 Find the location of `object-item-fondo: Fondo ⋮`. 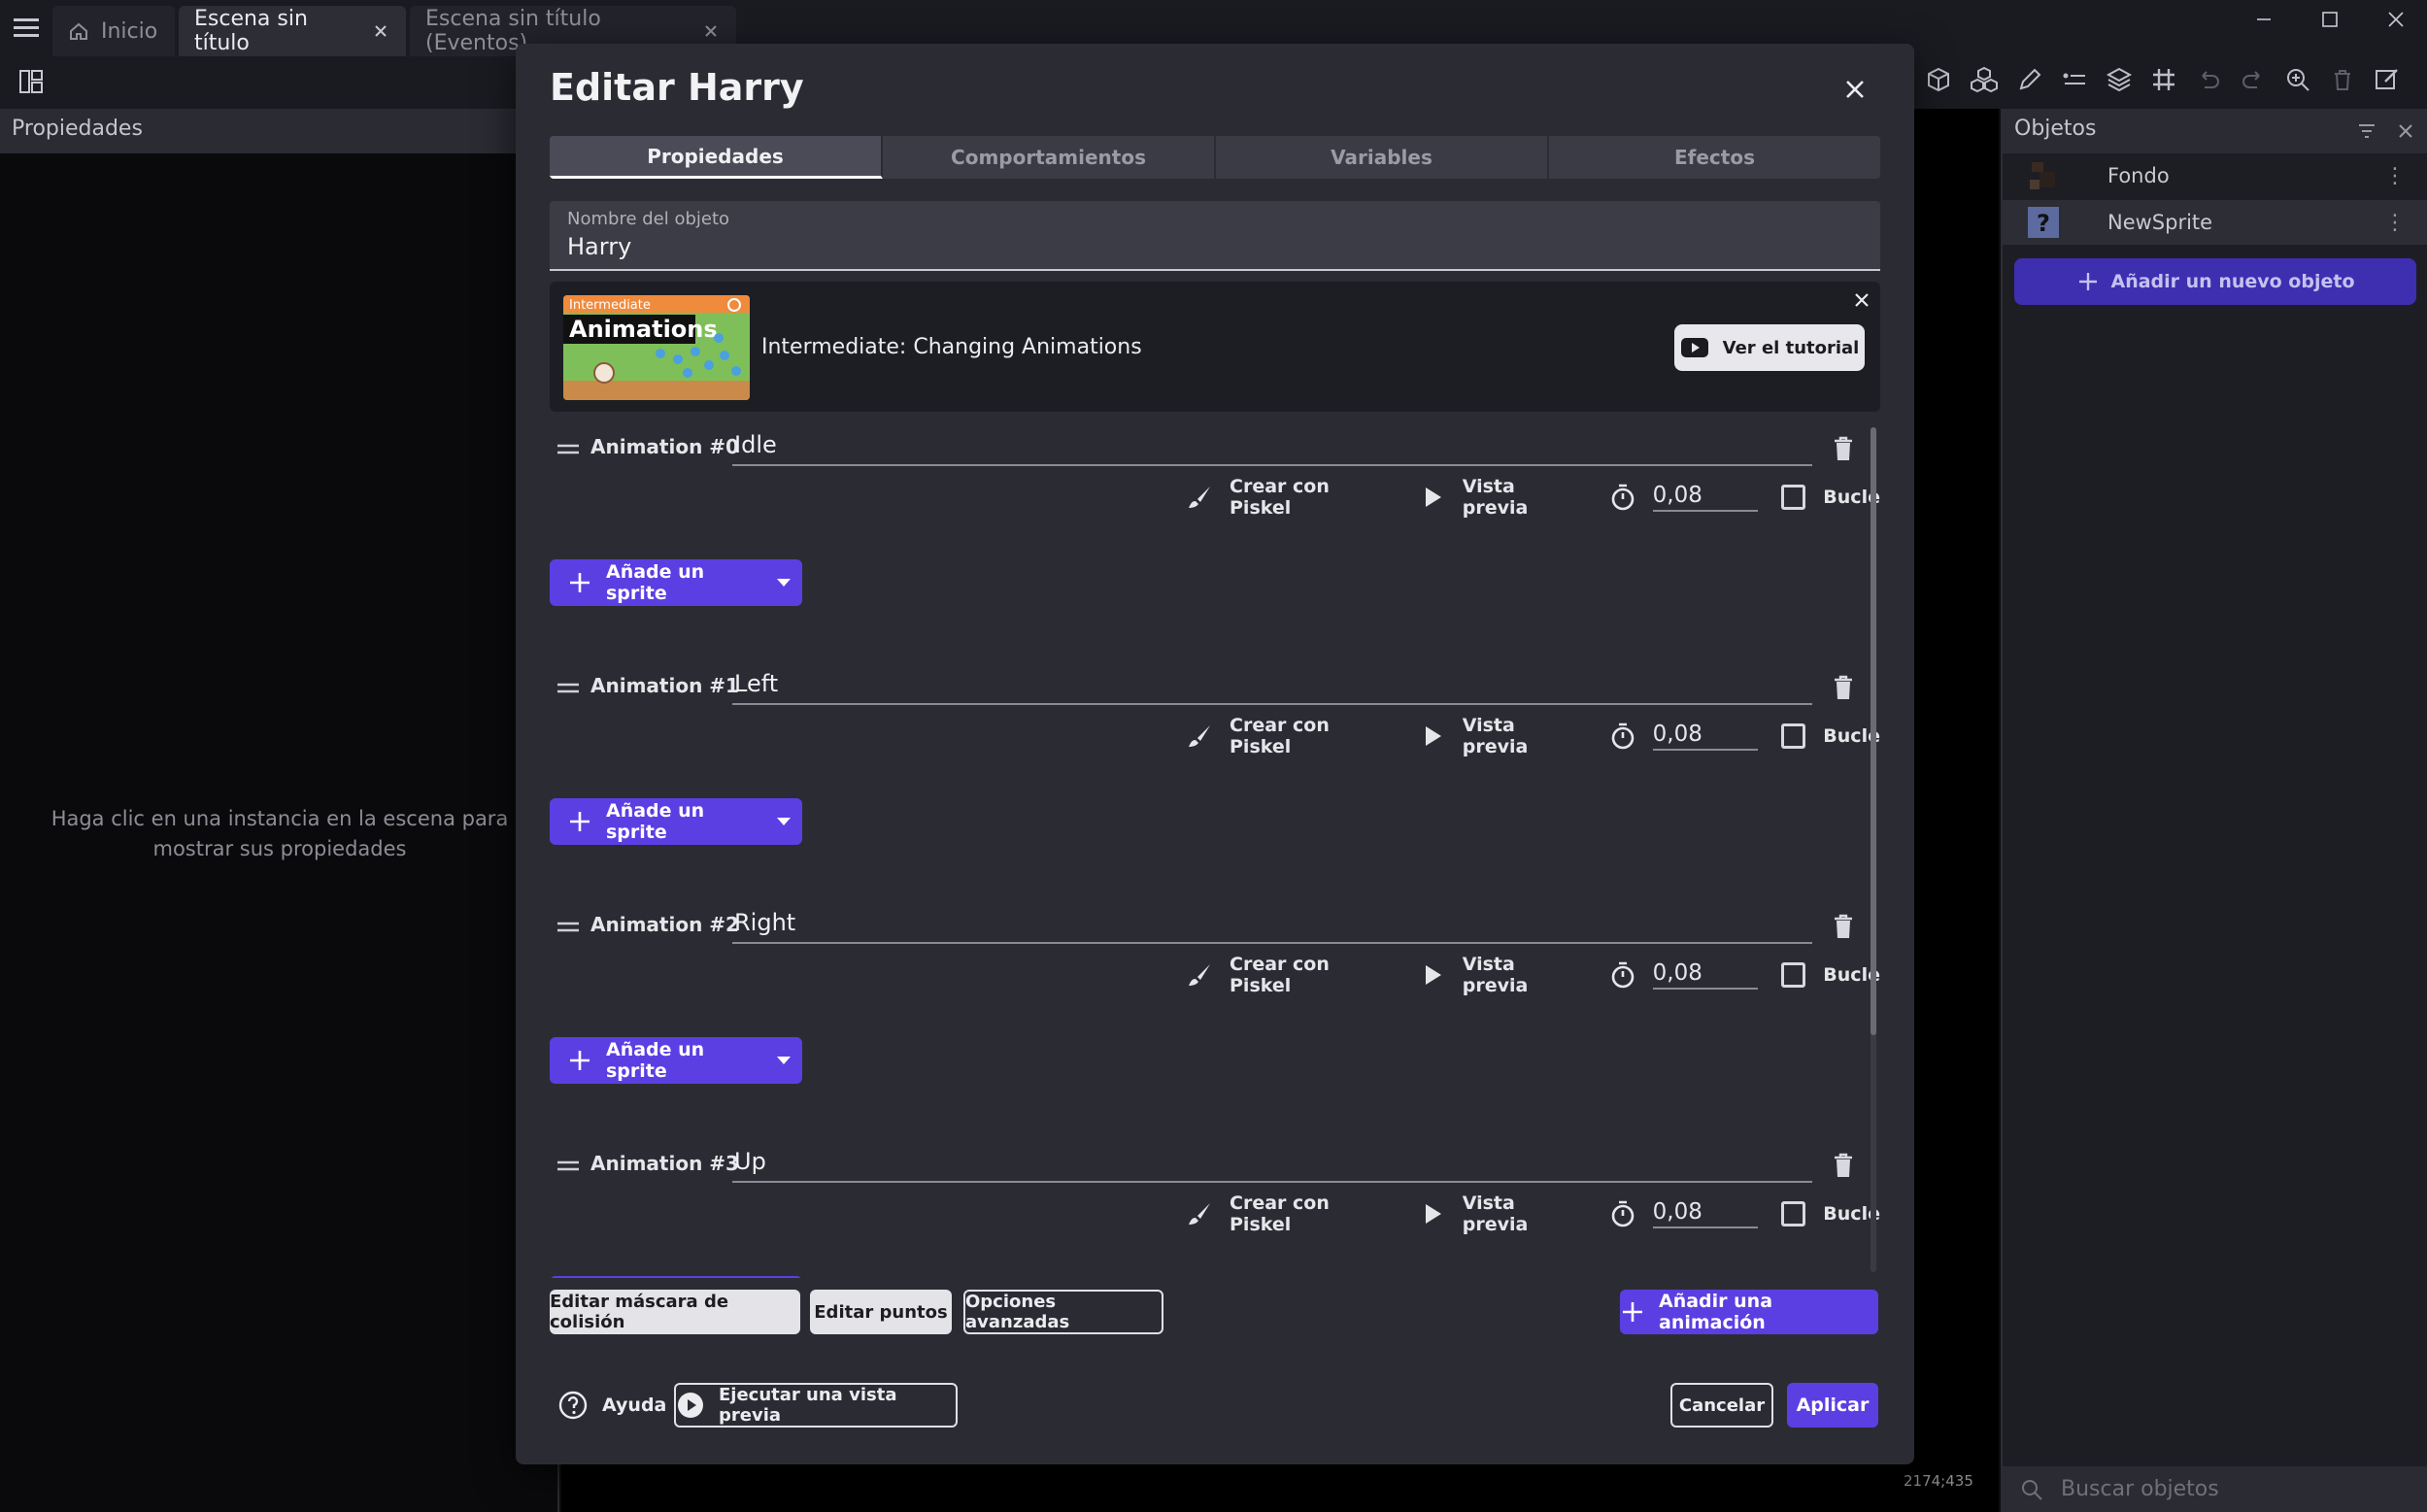

object-item-fondo: Fondo ⋮ is located at coordinates (2215, 175).